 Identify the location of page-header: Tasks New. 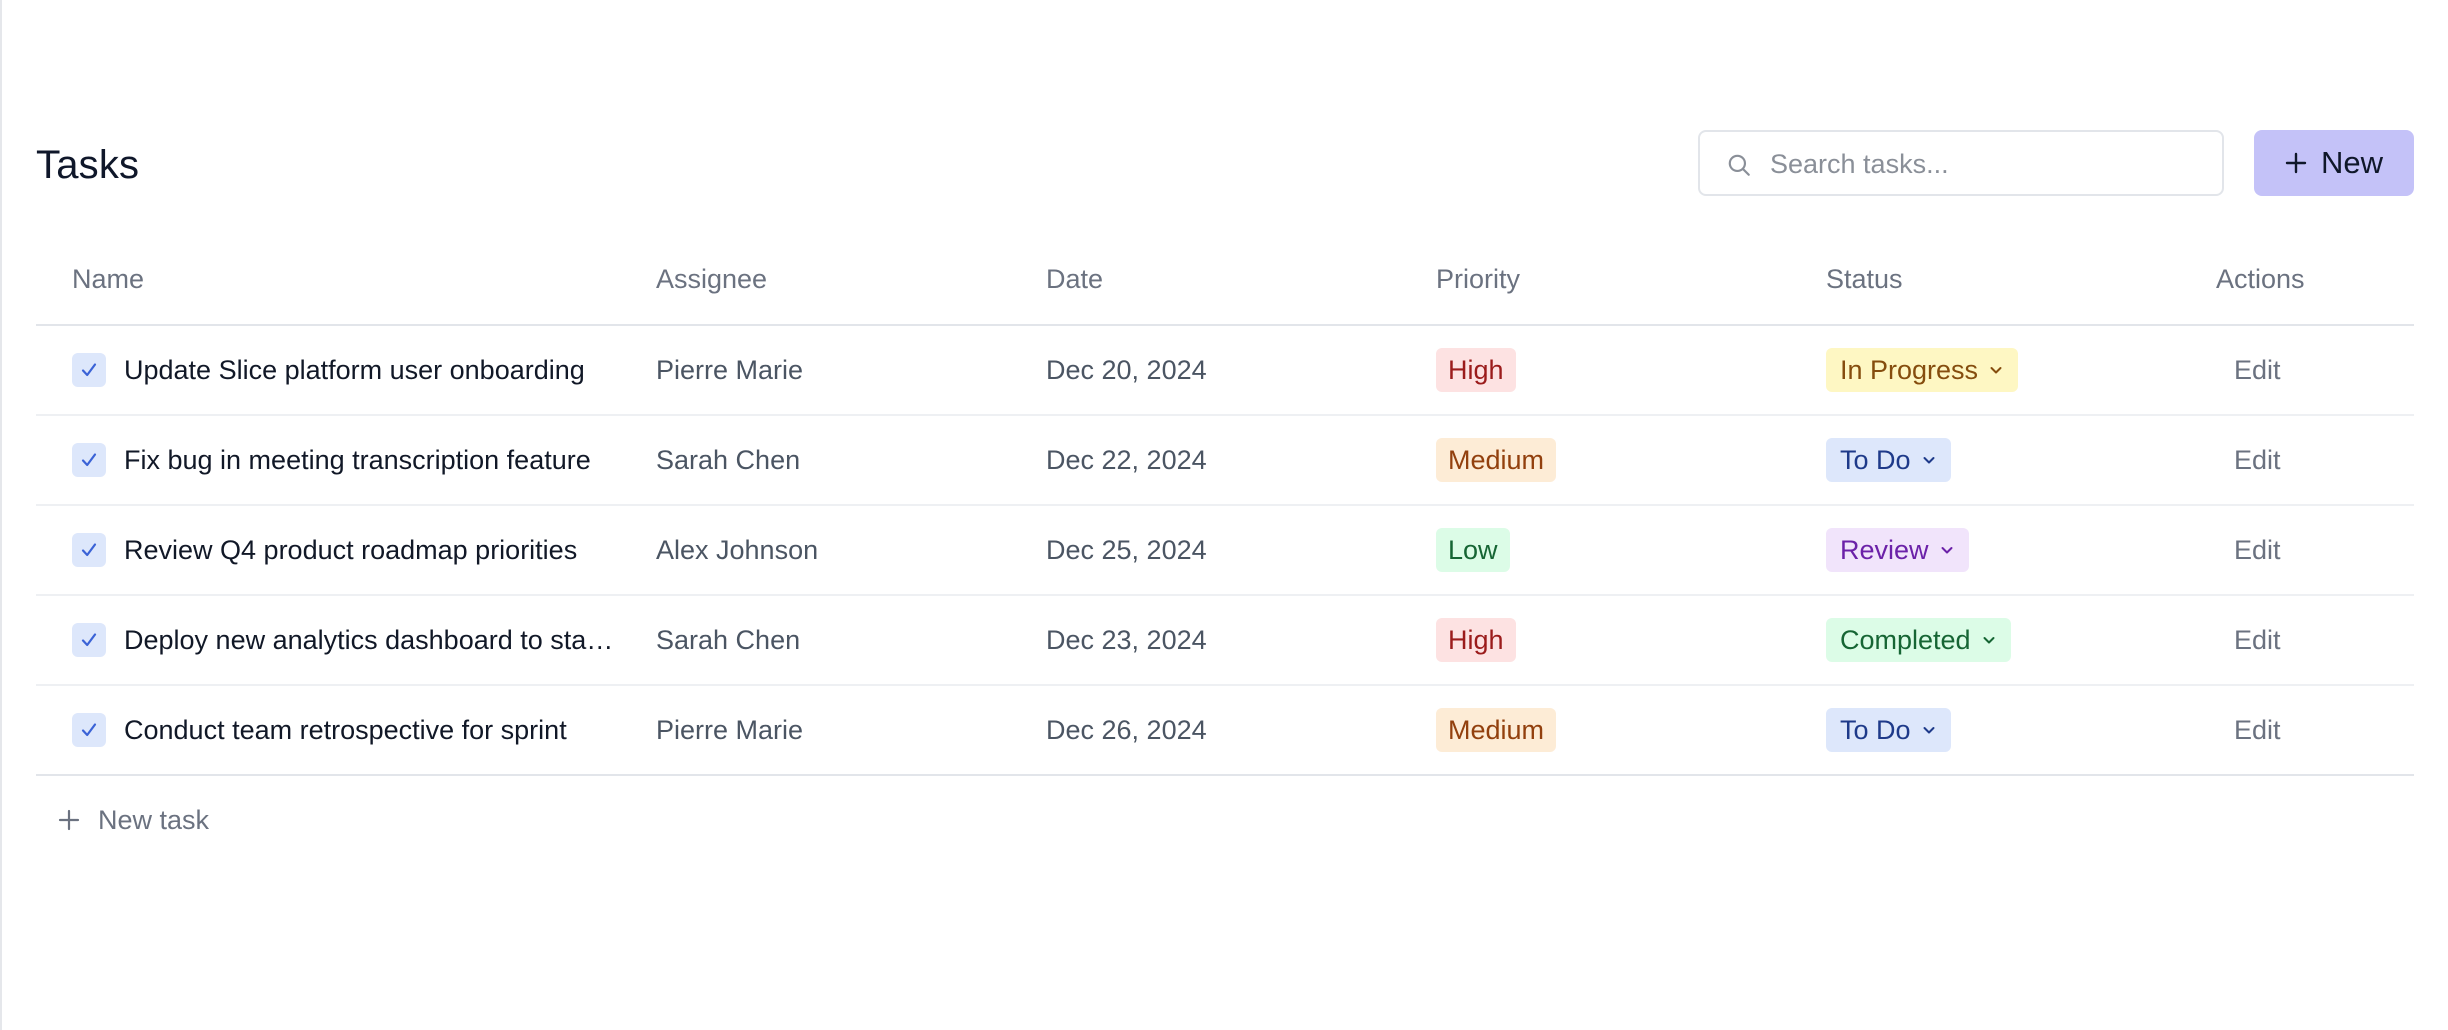
(1225, 165).